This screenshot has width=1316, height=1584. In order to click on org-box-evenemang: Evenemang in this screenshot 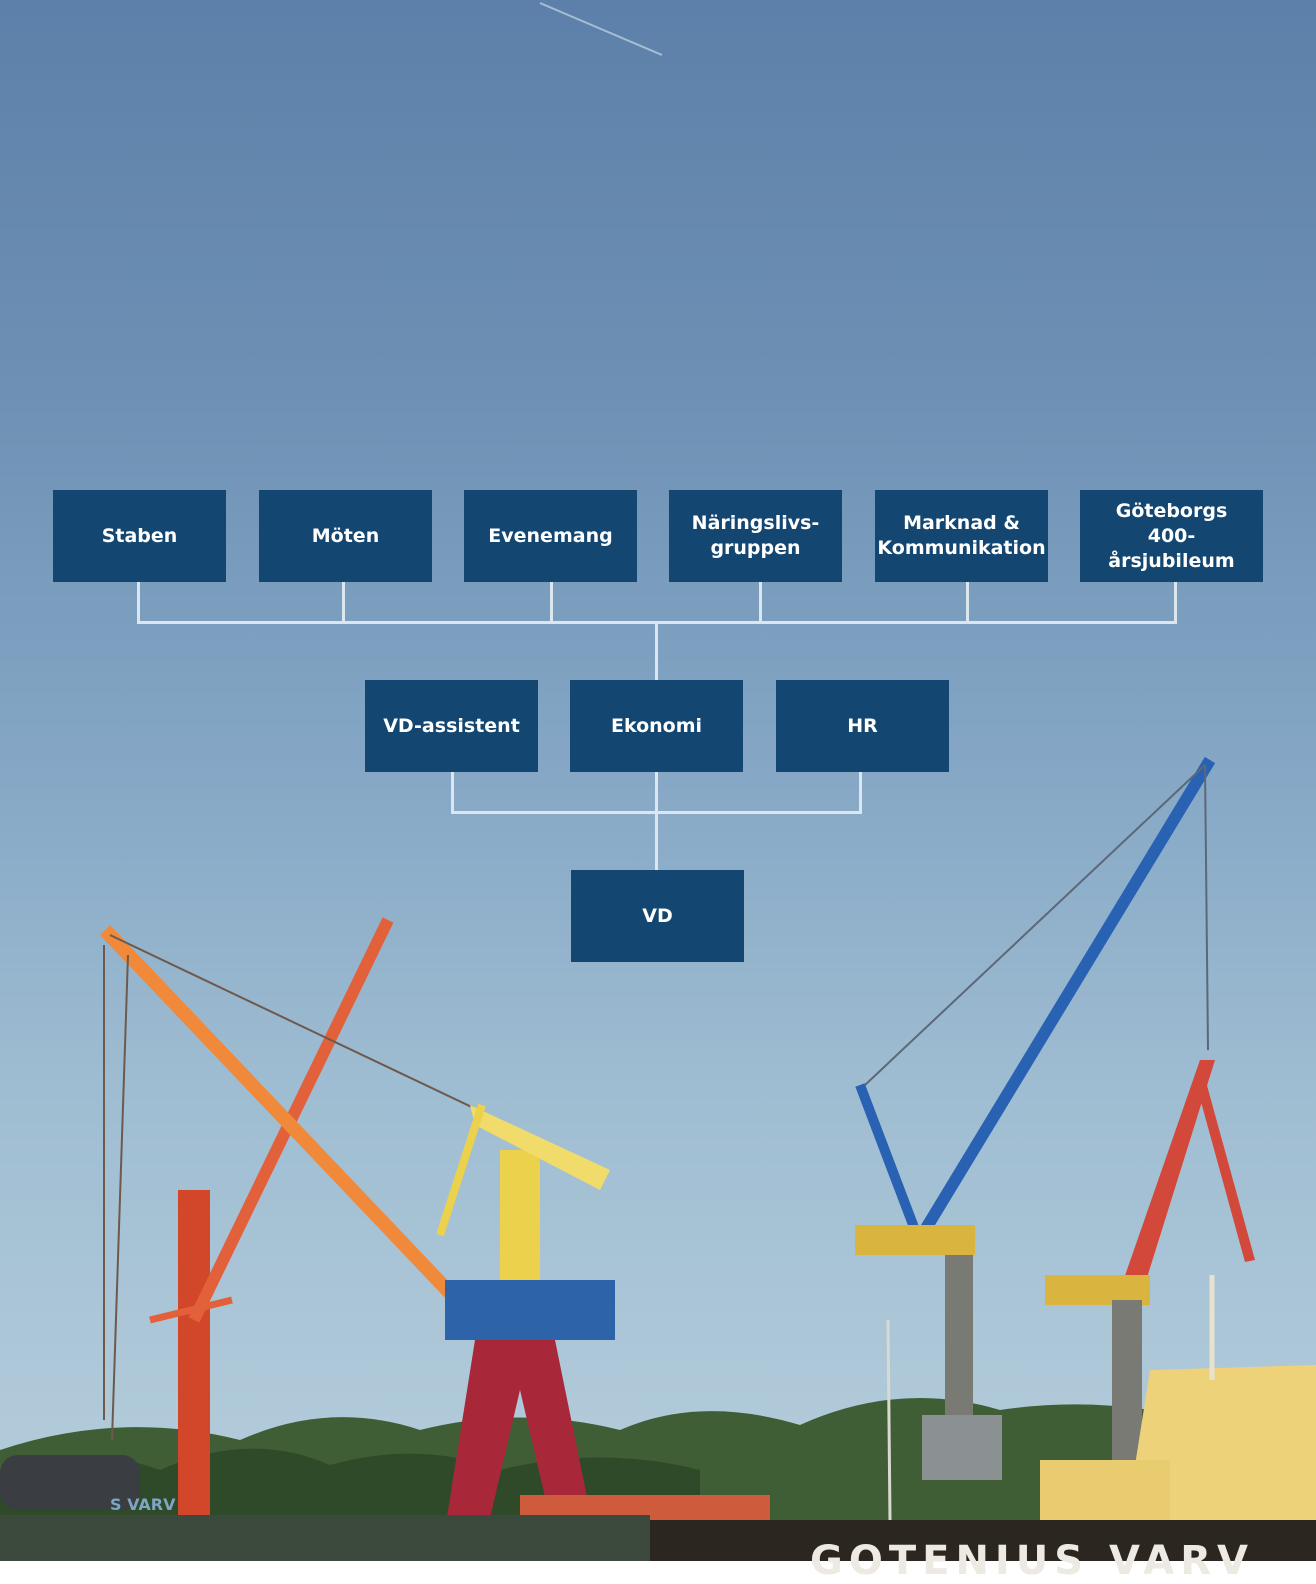, I will do `click(550, 536)`.